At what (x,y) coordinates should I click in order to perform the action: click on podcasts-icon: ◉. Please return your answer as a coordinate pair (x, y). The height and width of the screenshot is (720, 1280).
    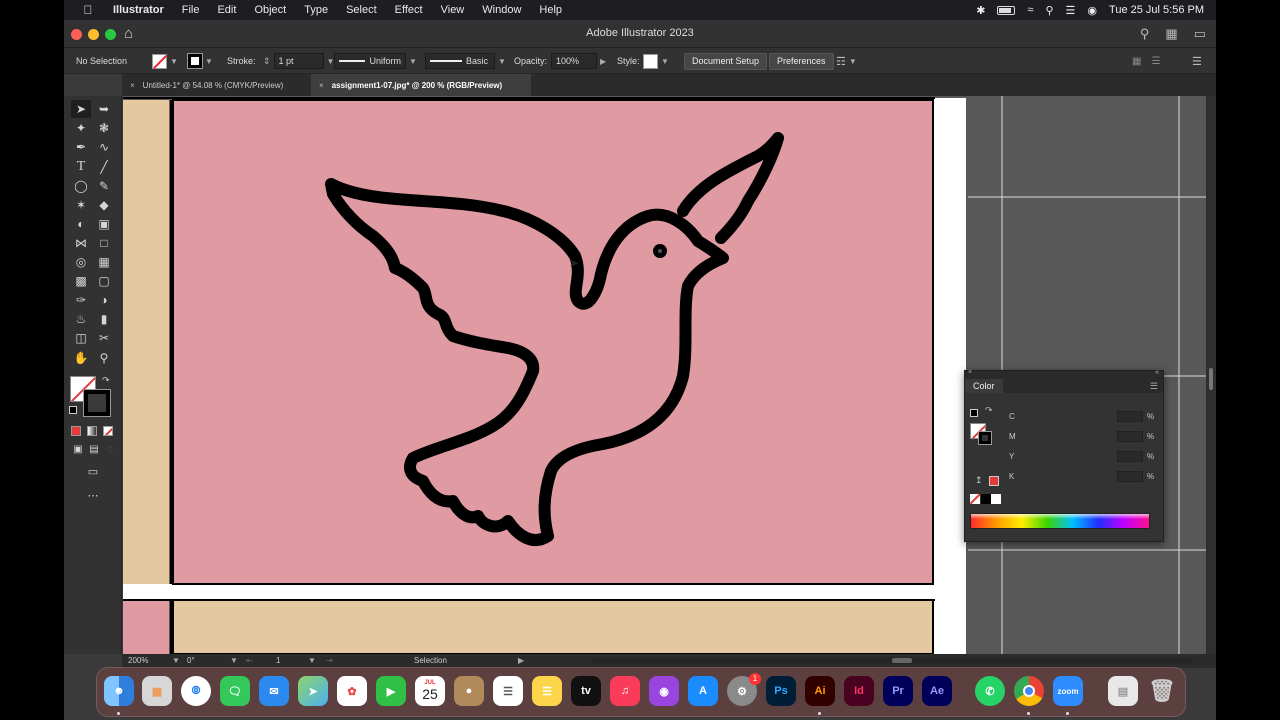
    Looking at the image, I should click on (664, 691).